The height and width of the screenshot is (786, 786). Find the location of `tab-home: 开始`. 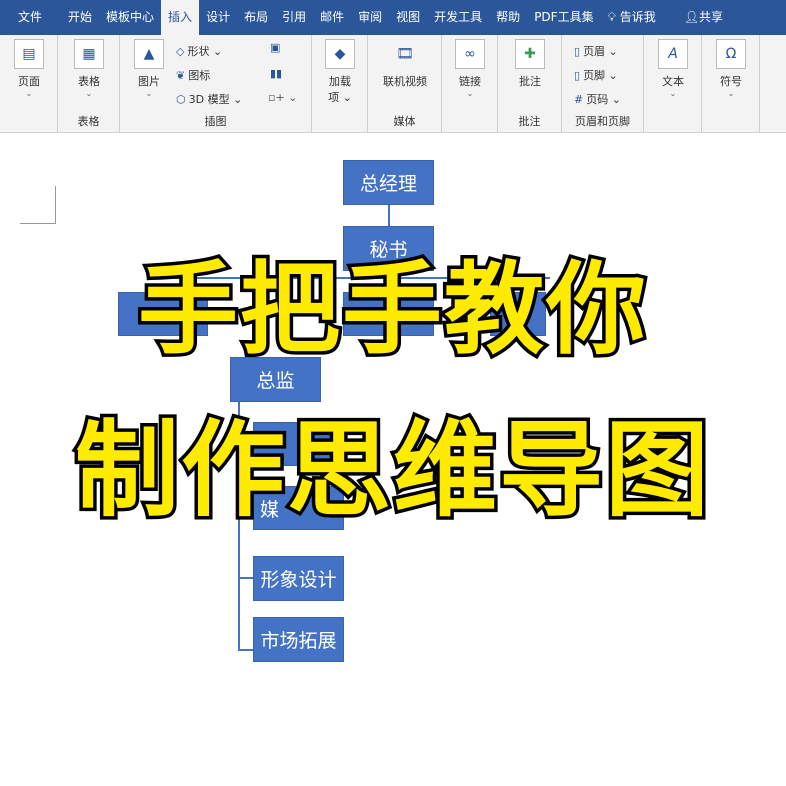

tab-home: 开始 is located at coordinates (80, 17).